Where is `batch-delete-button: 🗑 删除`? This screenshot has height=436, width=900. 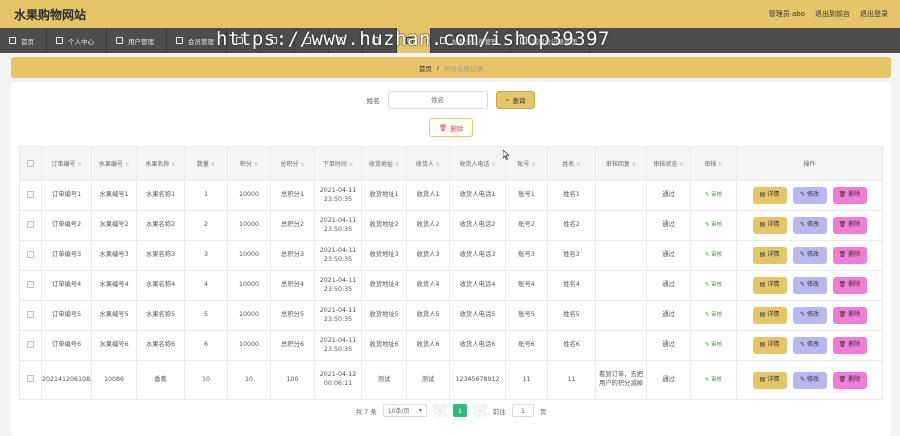
batch-delete-button: 🗑 删除 is located at coordinates (451, 127).